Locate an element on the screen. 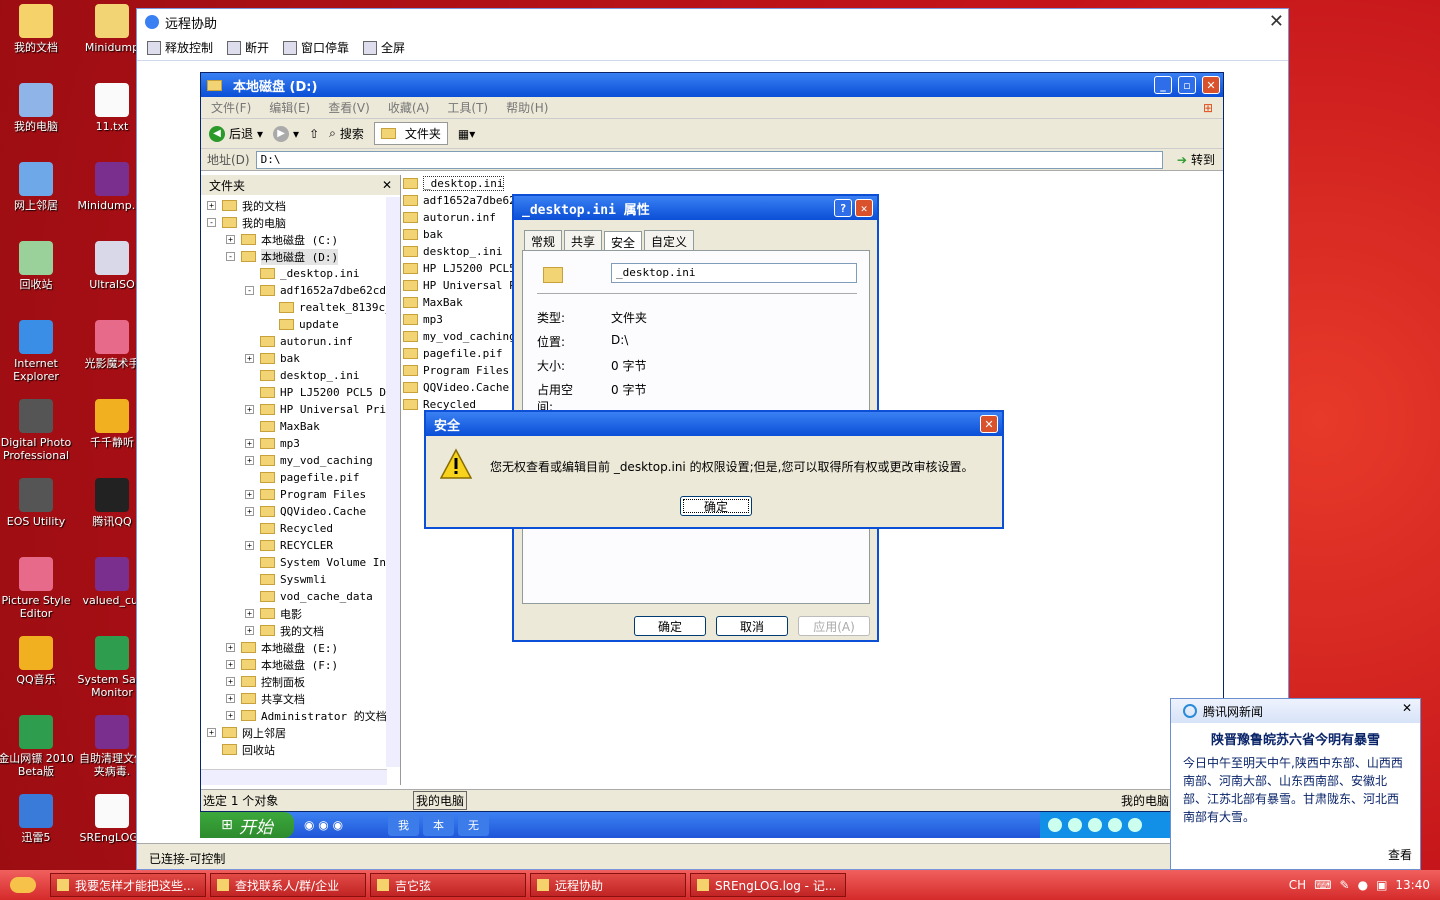 This screenshot has width=1440, height=900. file-item: bak is located at coordinates (458, 234).